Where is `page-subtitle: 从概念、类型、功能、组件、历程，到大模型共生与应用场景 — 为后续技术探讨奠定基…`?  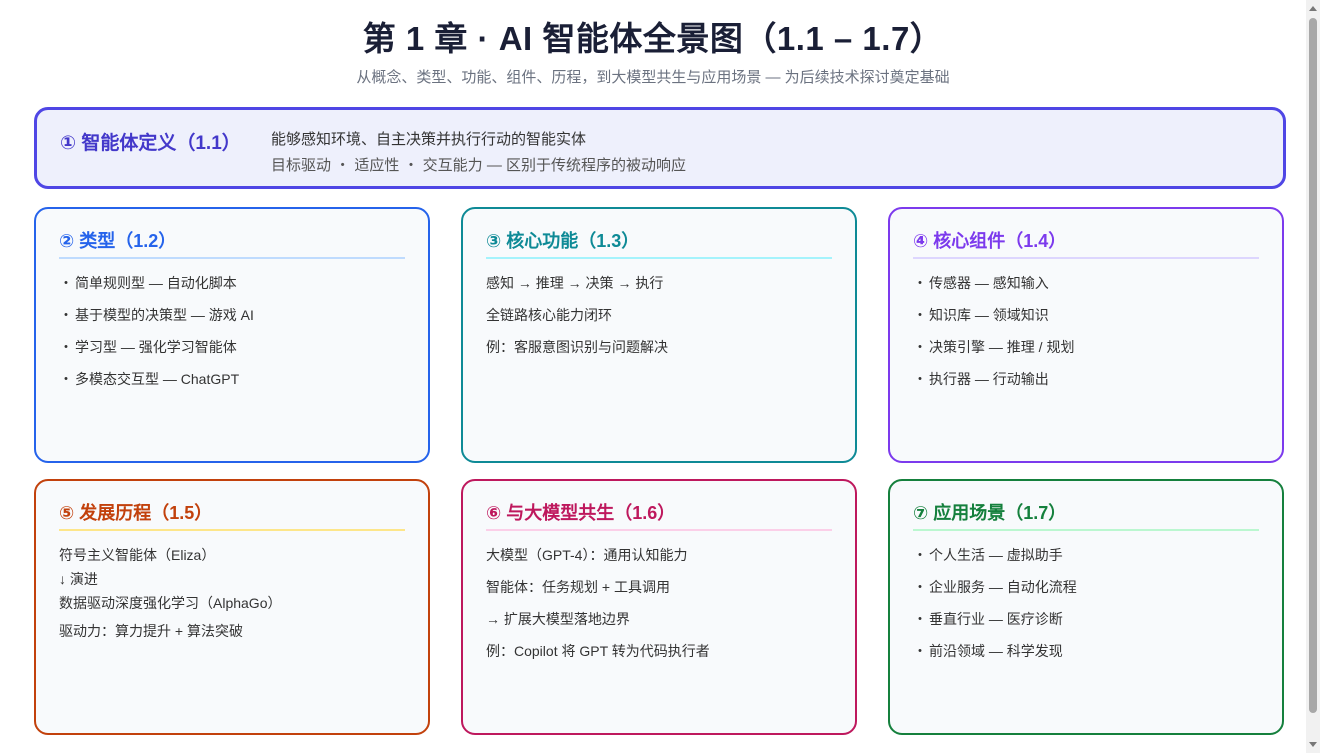 page-subtitle: 从概念、类型、功能、组件、历程，到大模型共生与应用场景 — 为后续技术探讨奠定基… is located at coordinates (653, 77).